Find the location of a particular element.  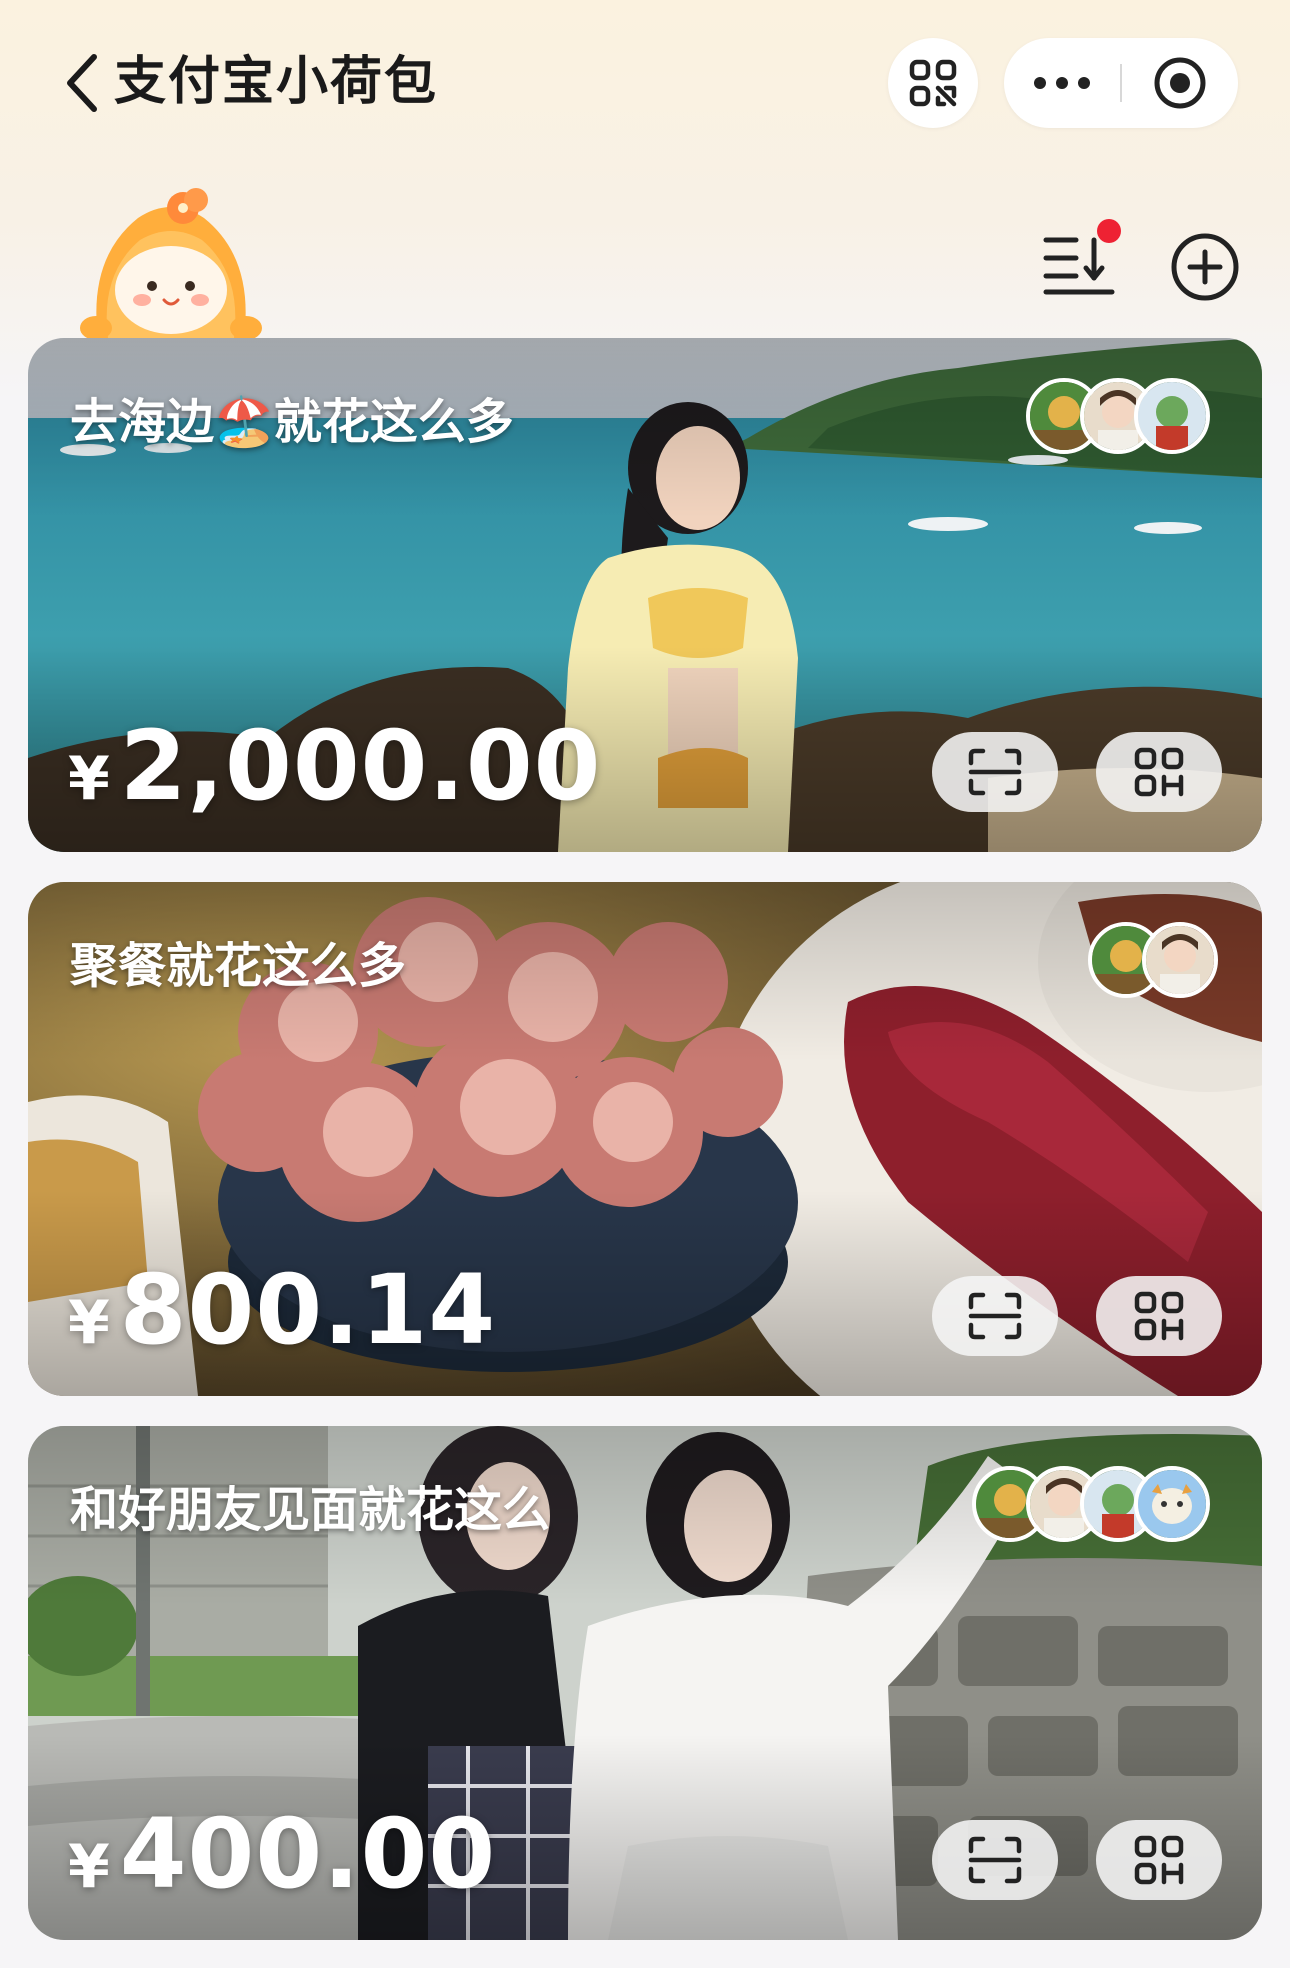

card-amount: ¥ 800.14 is located at coordinates (282, 1310).